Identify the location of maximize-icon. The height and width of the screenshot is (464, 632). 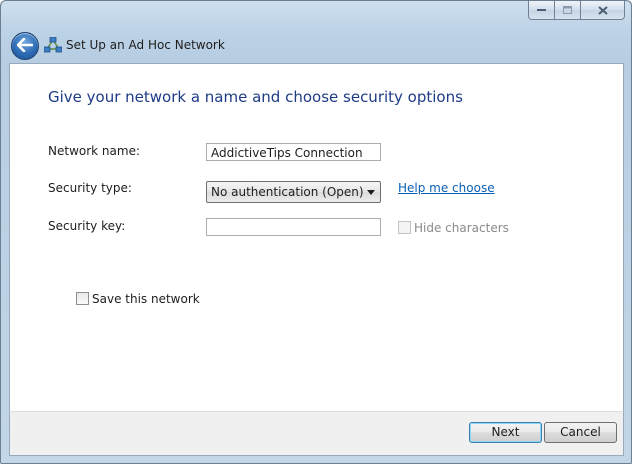
(567, 10).